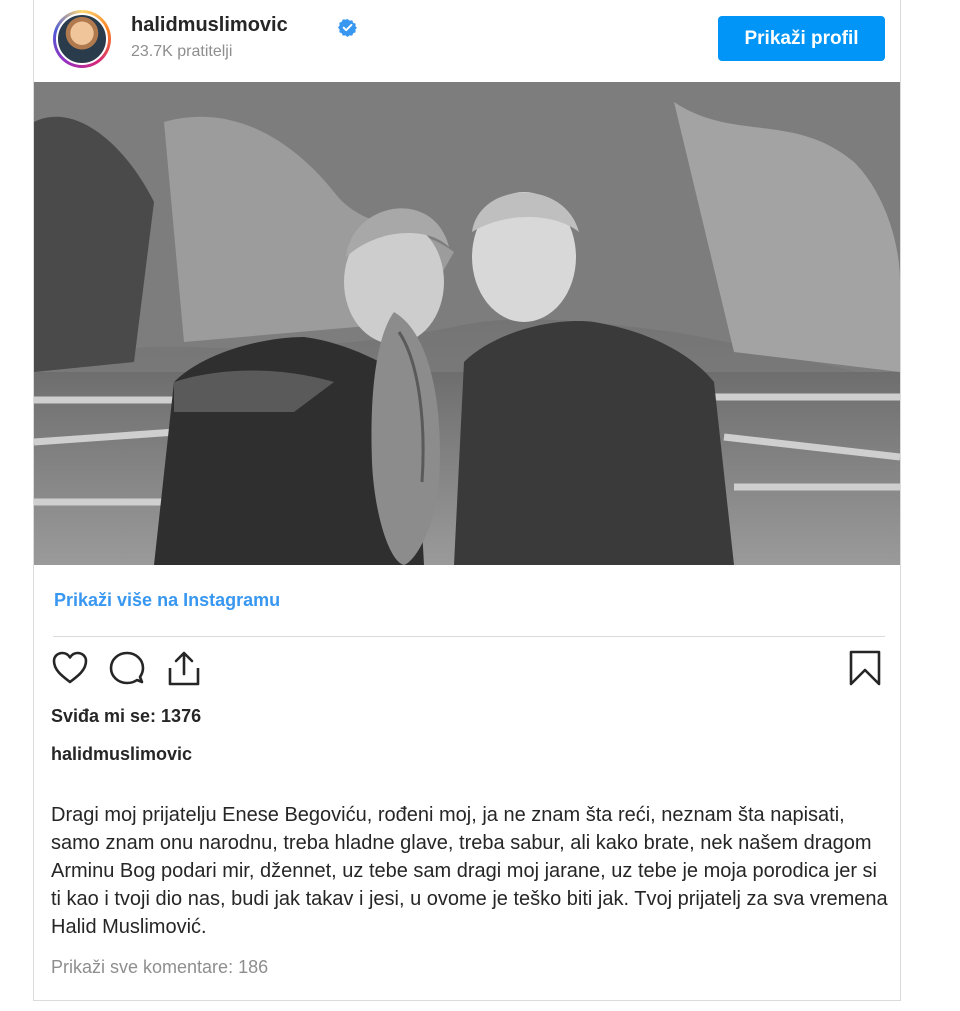  I want to click on avatar-ring, so click(82, 39).